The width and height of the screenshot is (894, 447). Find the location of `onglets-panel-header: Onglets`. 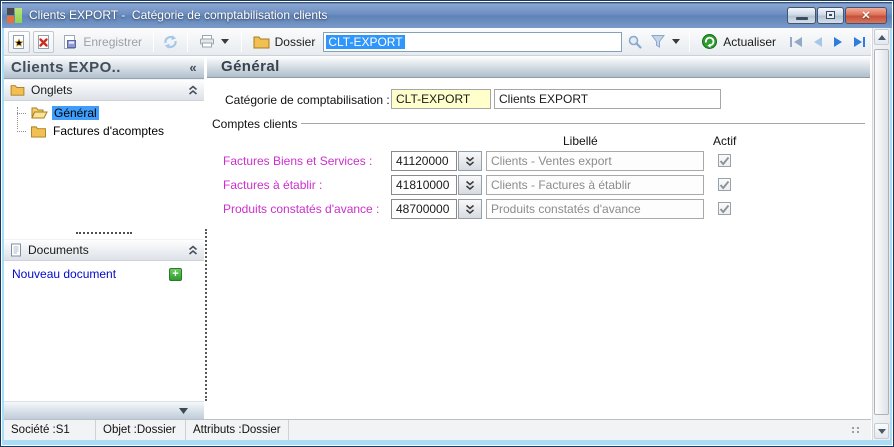

onglets-panel-header: Onglets is located at coordinates (104, 90).